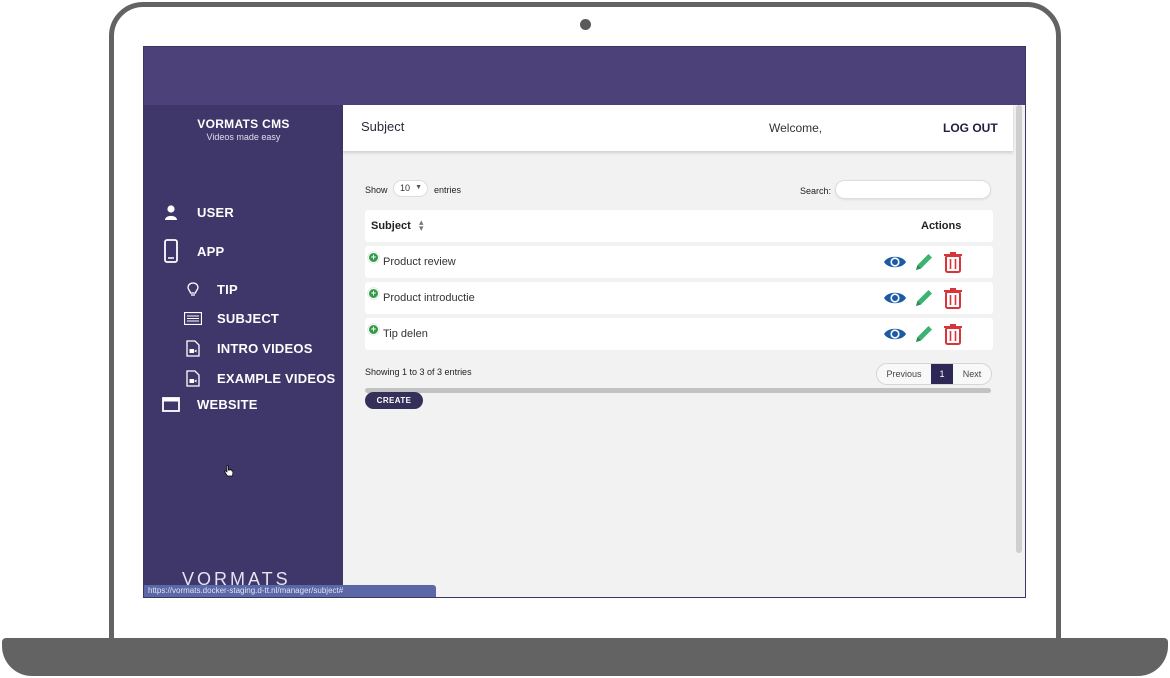 Image resolution: width=1170 pixels, height=678 pixels. I want to click on list-icon, so click(193, 318).